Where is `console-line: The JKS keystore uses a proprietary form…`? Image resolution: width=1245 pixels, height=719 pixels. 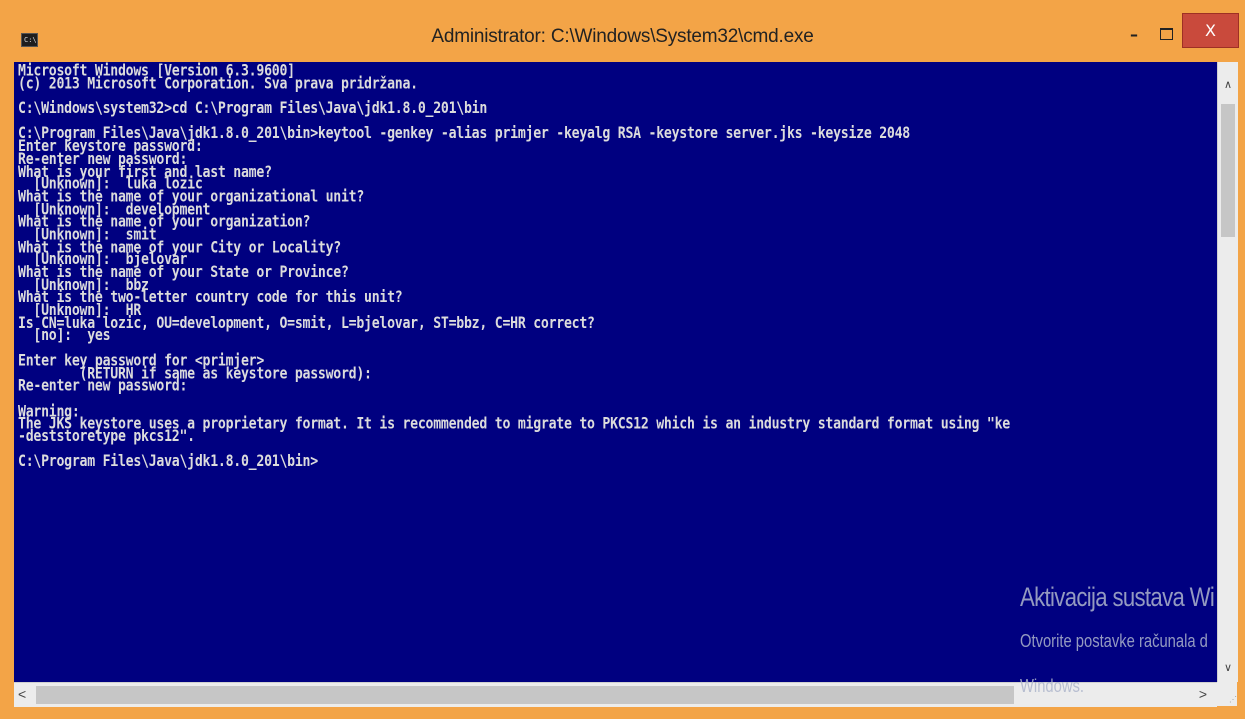
console-line: The JKS keystore uses a proprietary form… is located at coordinates (514, 424).